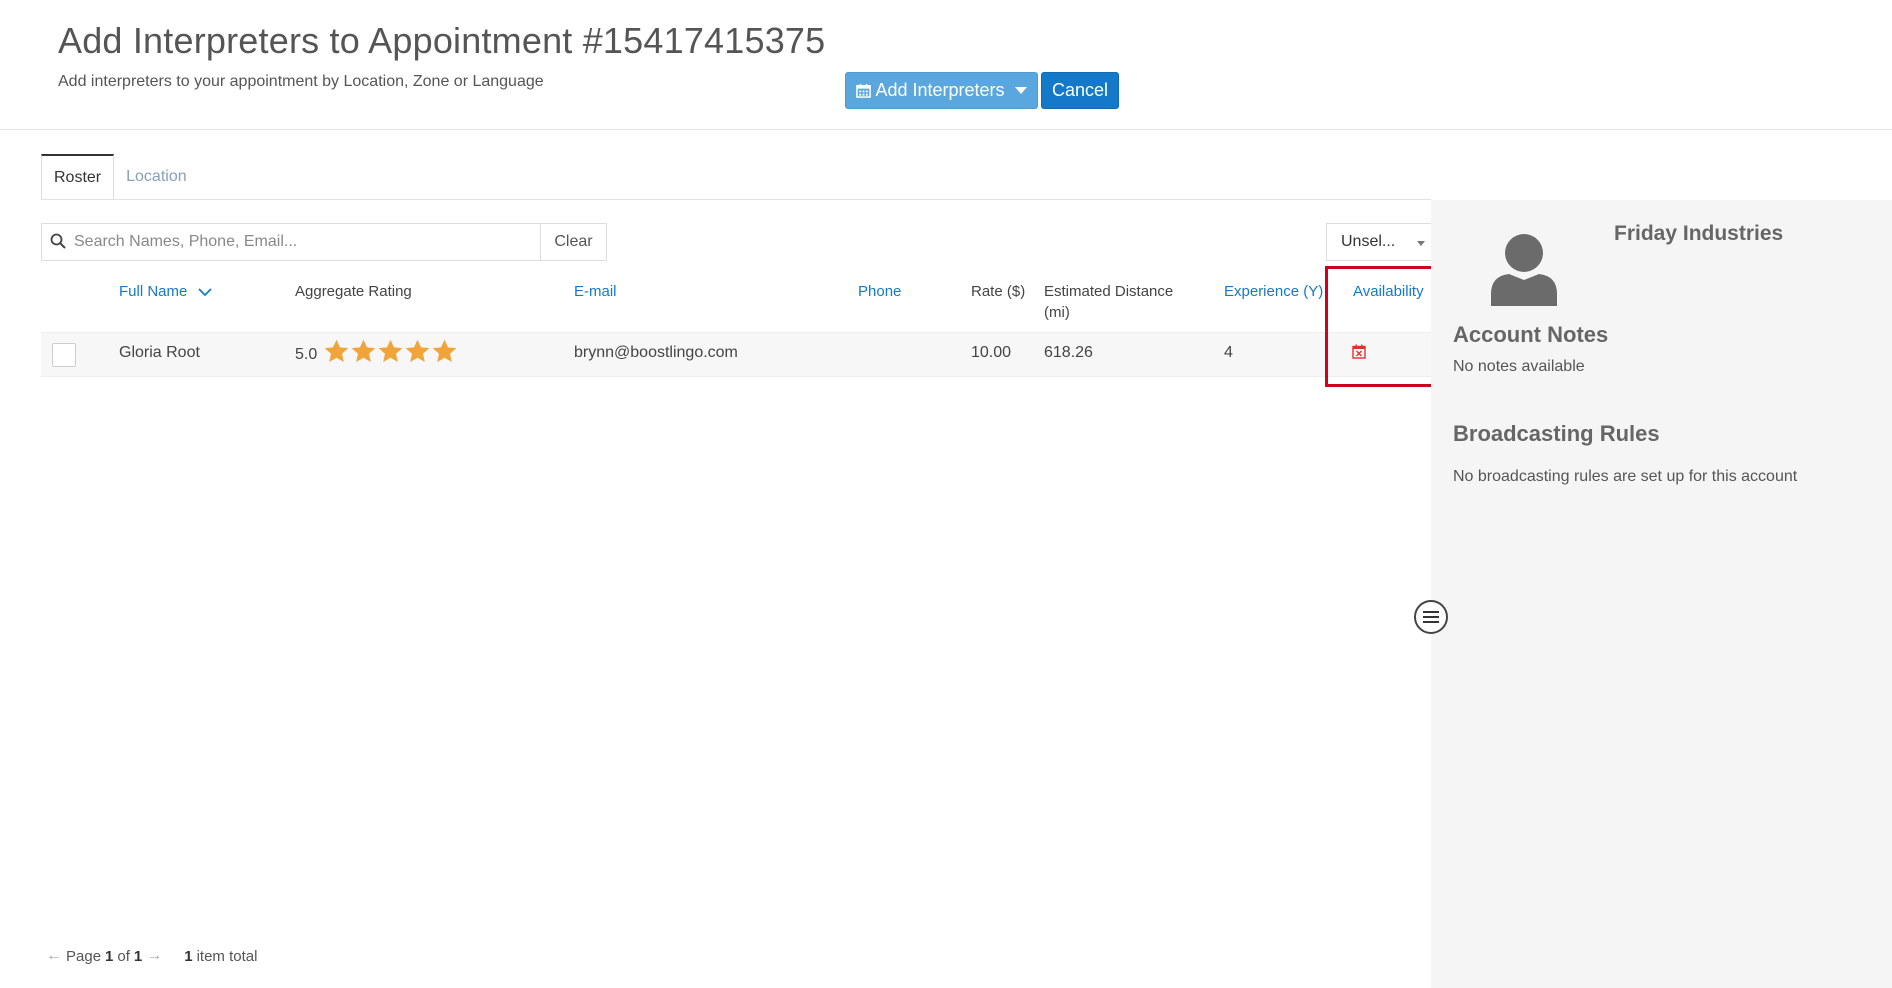 The height and width of the screenshot is (988, 1892). Describe the element at coordinates (1109, 291) in the screenshot. I see `column-header-distance-line1: Estimated Distance` at that location.